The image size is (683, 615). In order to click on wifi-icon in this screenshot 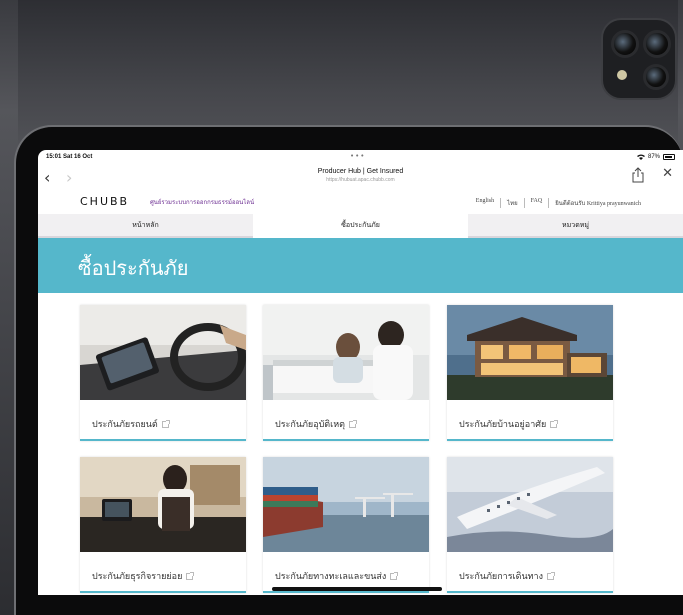, I will do `click(640, 157)`.